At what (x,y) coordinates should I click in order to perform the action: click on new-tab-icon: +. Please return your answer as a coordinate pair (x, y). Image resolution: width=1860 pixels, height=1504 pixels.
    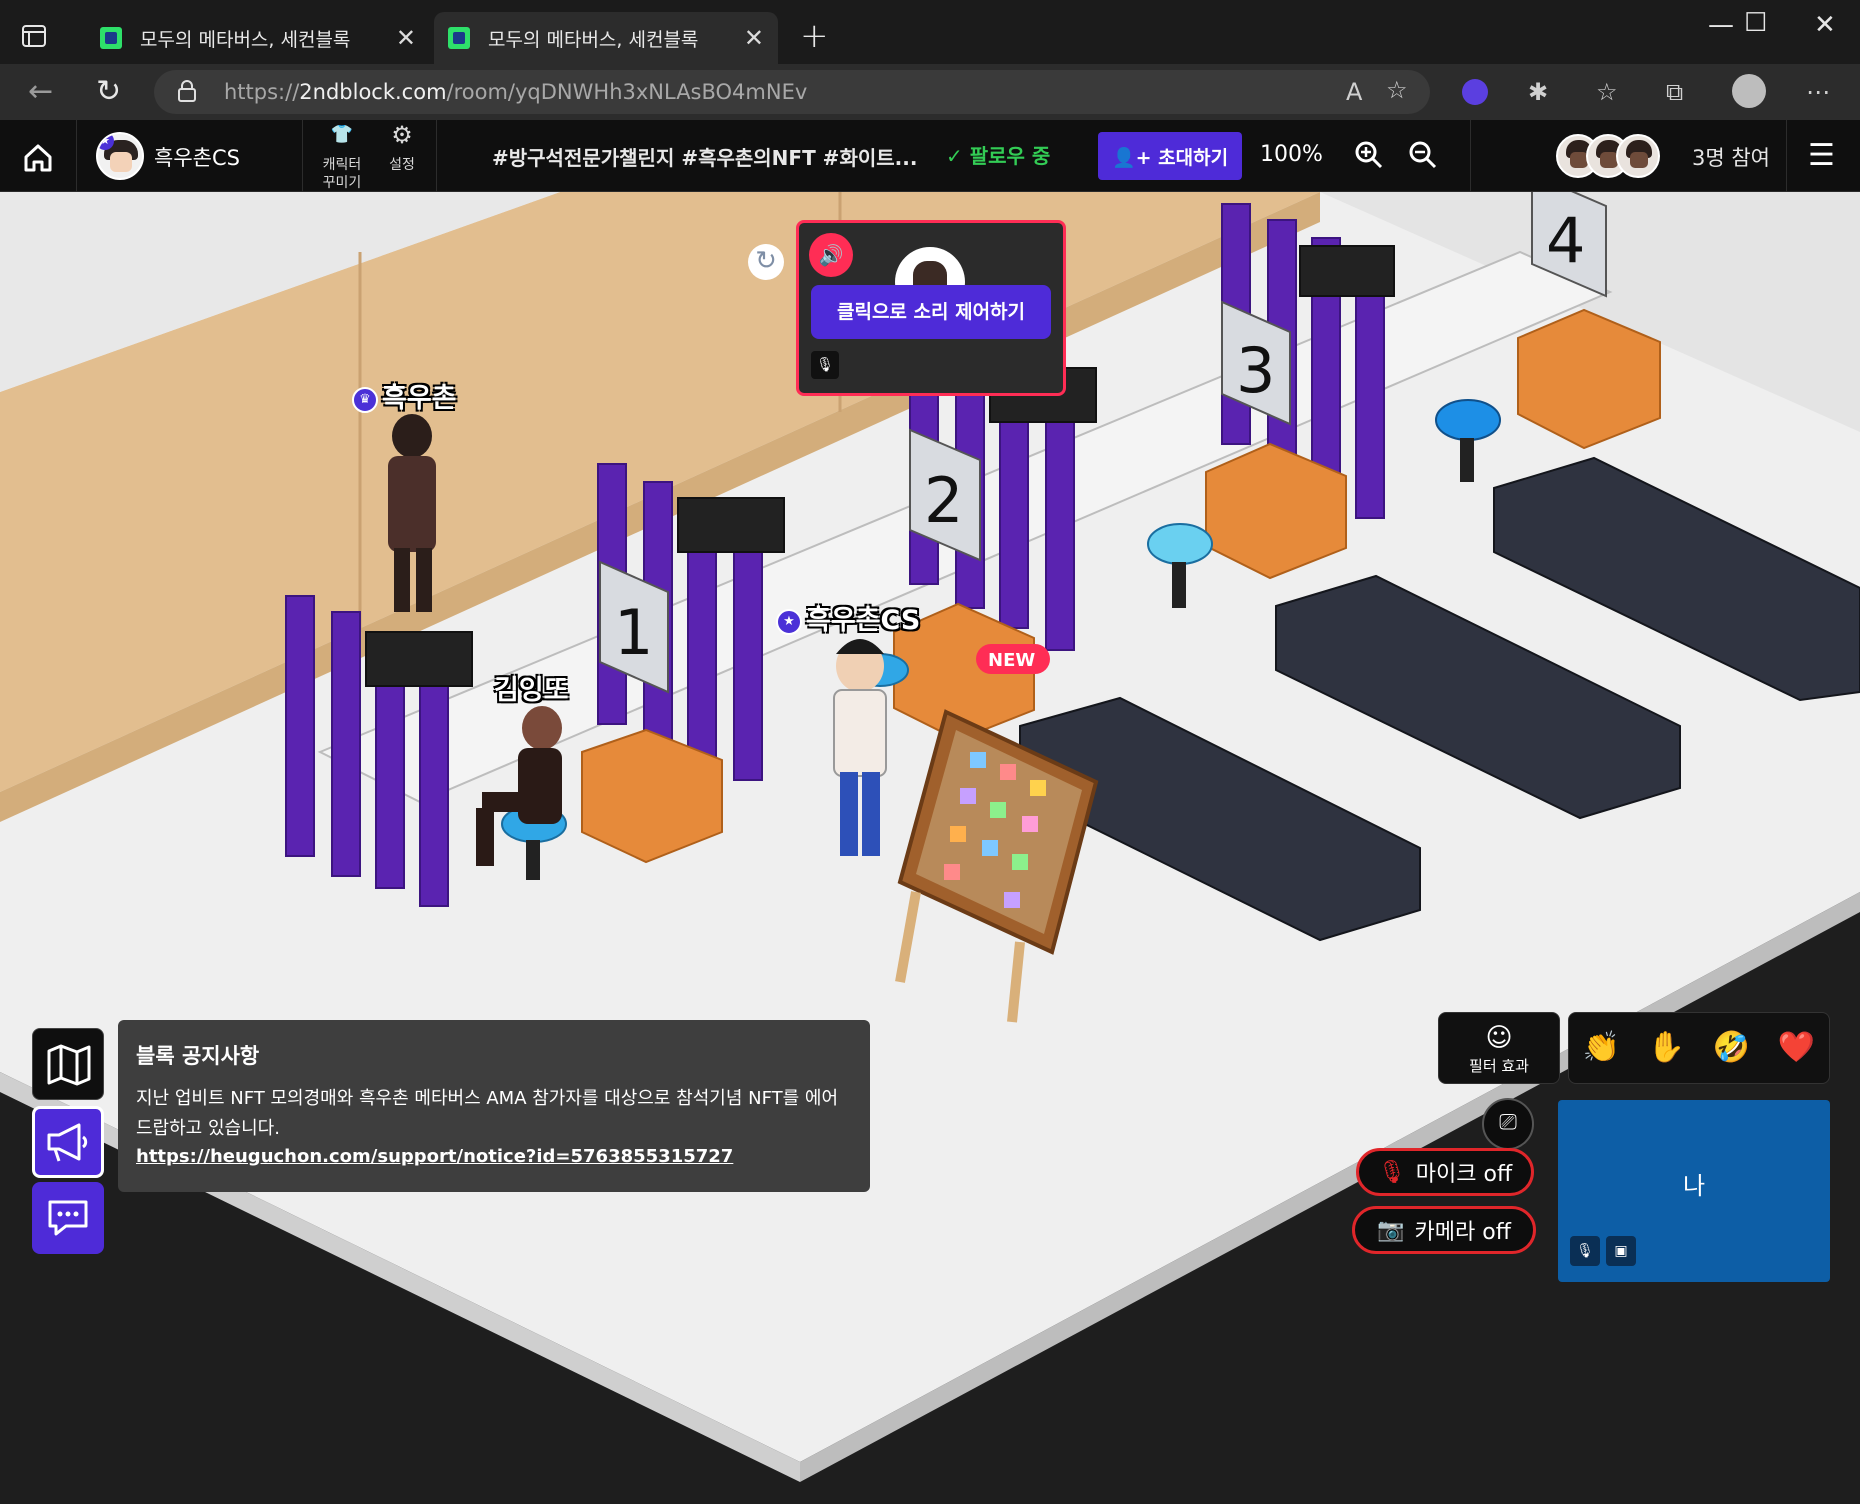
    Looking at the image, I should click on (814, 36).